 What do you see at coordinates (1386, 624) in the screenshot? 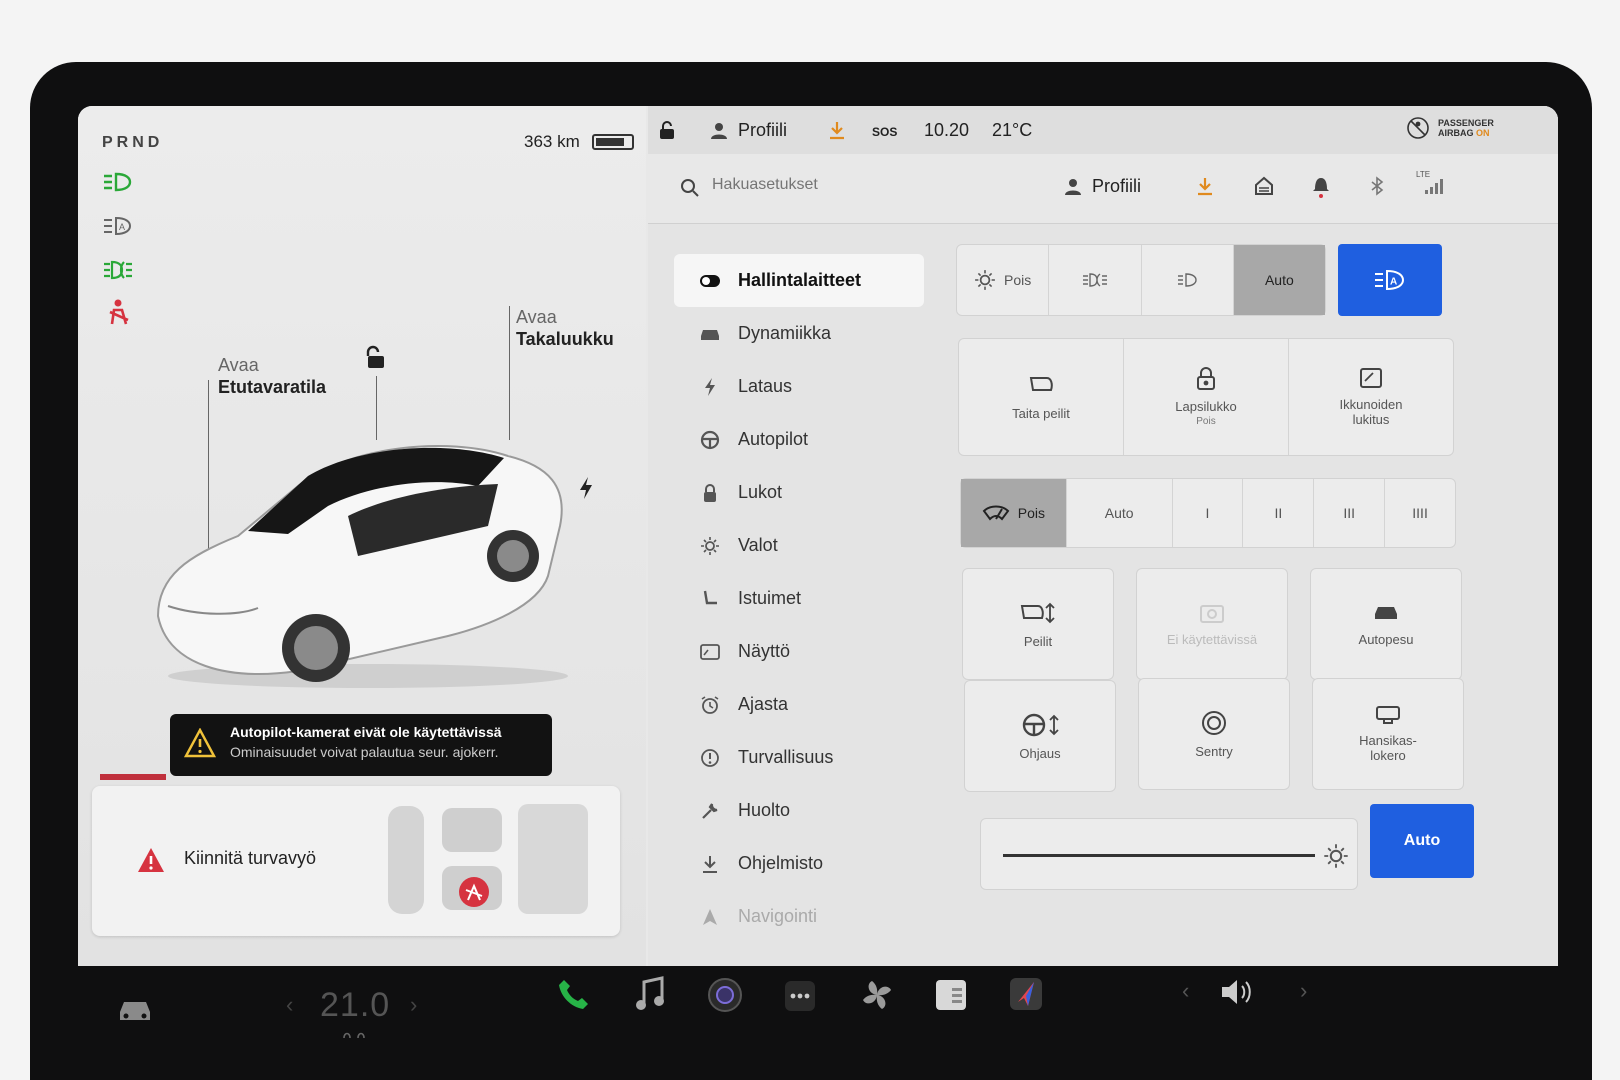
I see `car-wash-button: Autopesu` at bounding box center [1386, 624].